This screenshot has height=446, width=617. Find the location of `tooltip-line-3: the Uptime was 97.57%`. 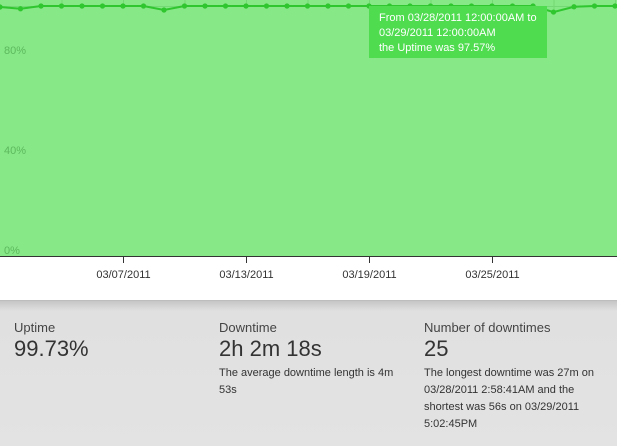

tooltip-line-3: the Uptime was 97.57% is located at coordinates (437, 48).